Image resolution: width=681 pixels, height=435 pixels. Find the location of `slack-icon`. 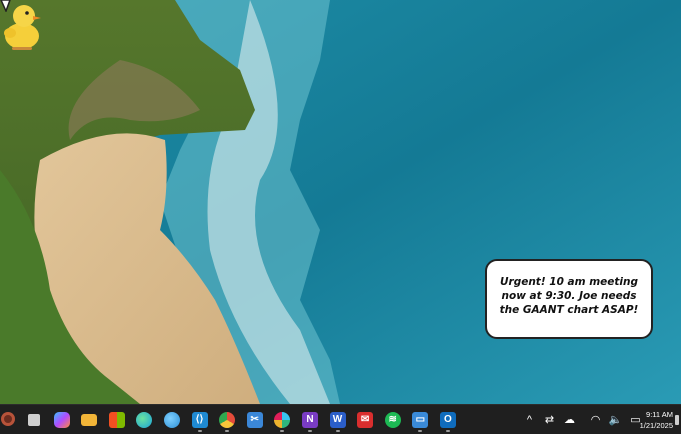

slack-icon is located at coordinates (282, 420).